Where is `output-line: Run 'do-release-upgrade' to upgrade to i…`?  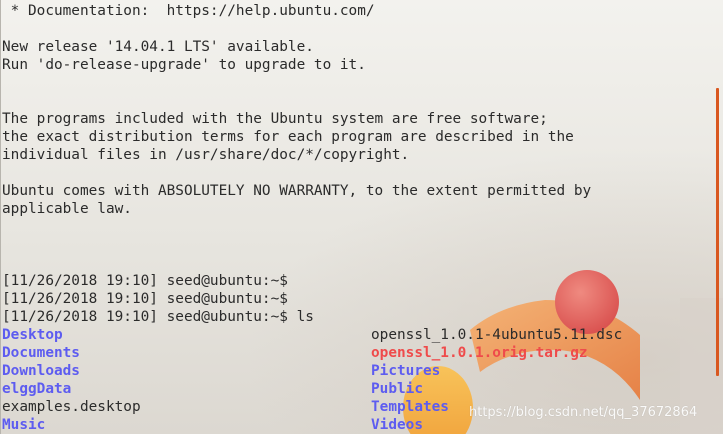 output-line: Run 'do-release-upgrade' to upgrade to i… is located at coordinates (184, 65).